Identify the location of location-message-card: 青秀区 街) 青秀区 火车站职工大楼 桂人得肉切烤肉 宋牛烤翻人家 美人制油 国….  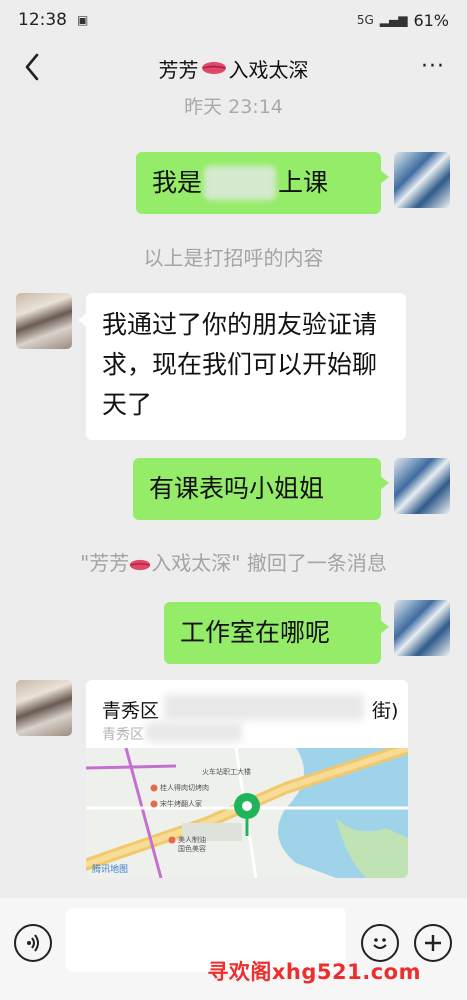
(247, 779).